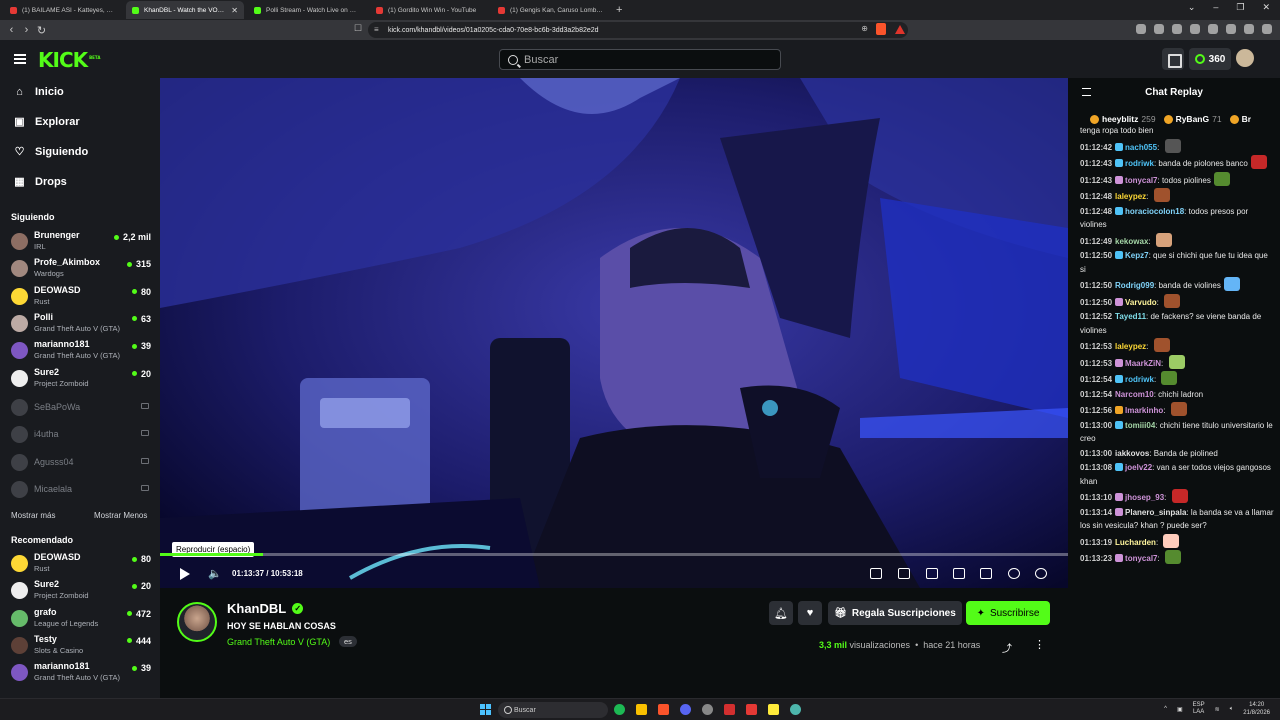  Describe the element at coordinates (1141, 558) in the screenshot. I see `chat-username: tonycal7` at that location.